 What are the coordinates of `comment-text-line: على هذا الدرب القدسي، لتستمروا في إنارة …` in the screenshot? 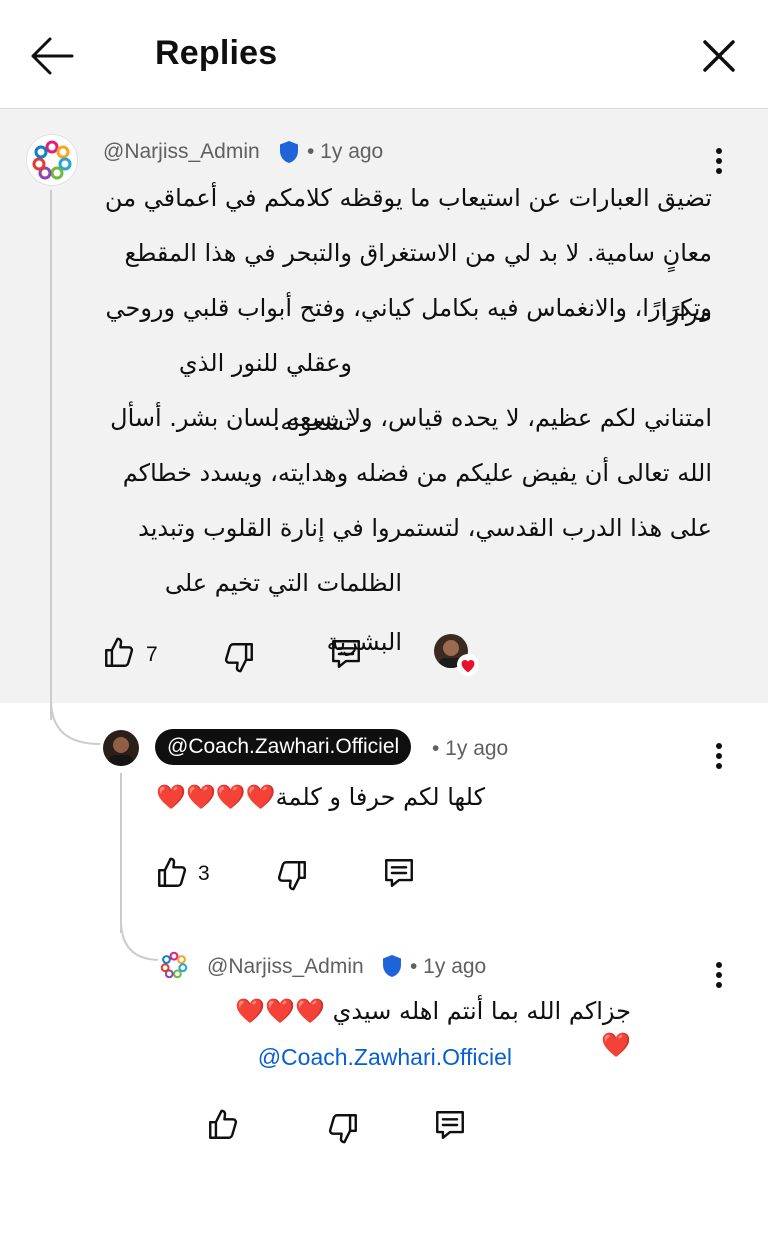 It's located at (425, 528).